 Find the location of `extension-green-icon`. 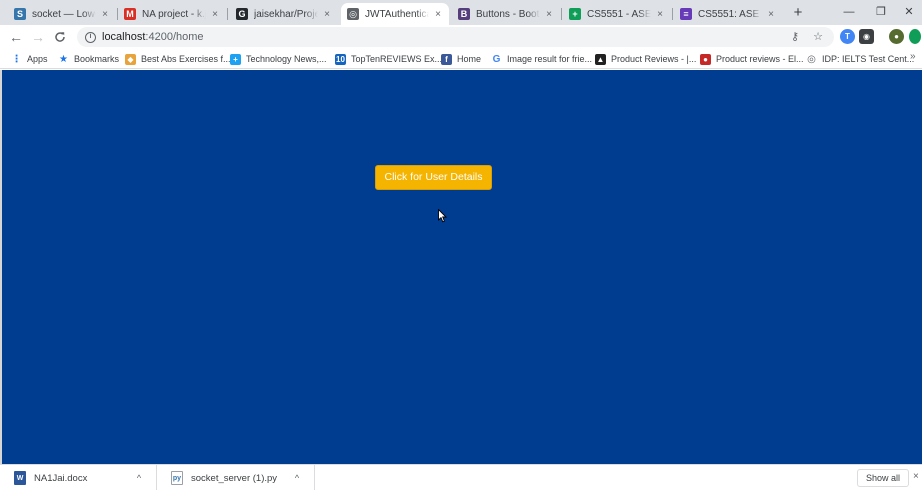

extension-green-icon is located at coordinates (915, 36).